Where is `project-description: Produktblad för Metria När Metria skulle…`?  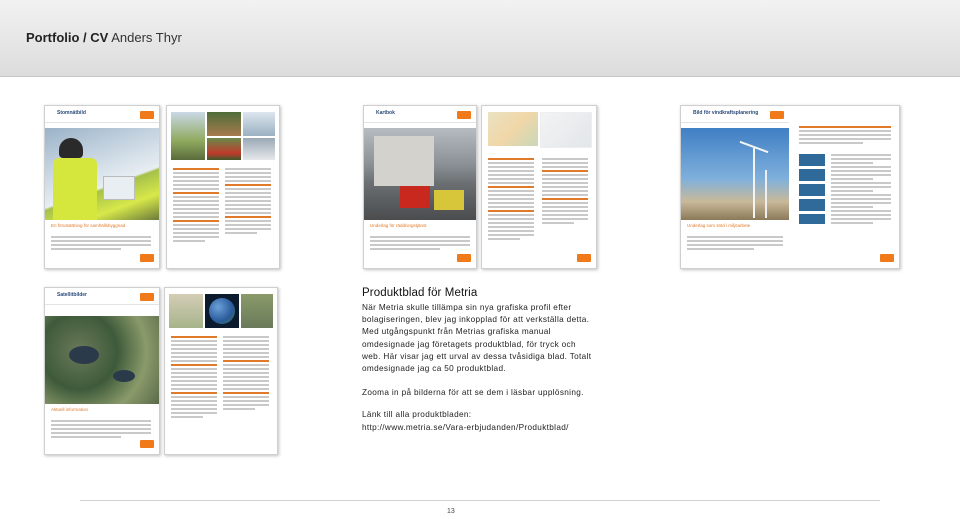 project-description: Produktblad för Metria När Metria skulle… is located at coordinates (482, 360).